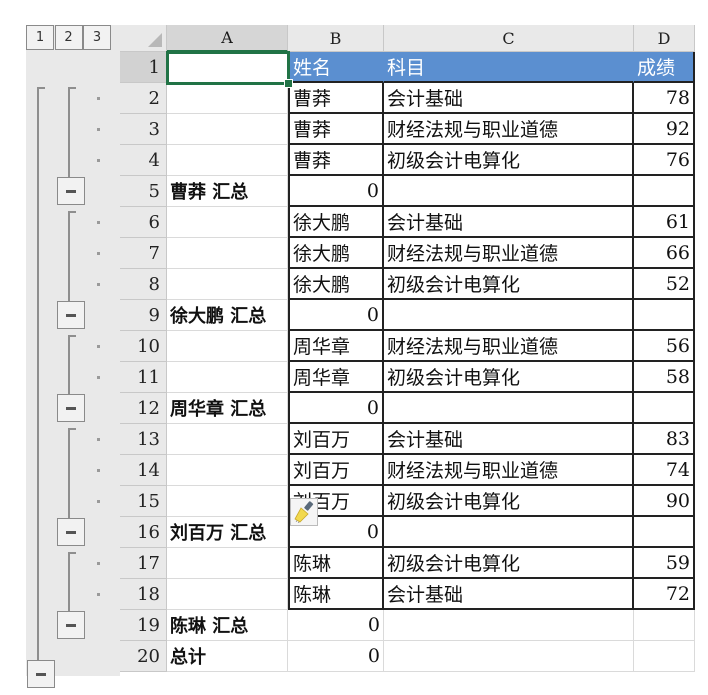  I want to click on cell-a3, so click(227, 129).